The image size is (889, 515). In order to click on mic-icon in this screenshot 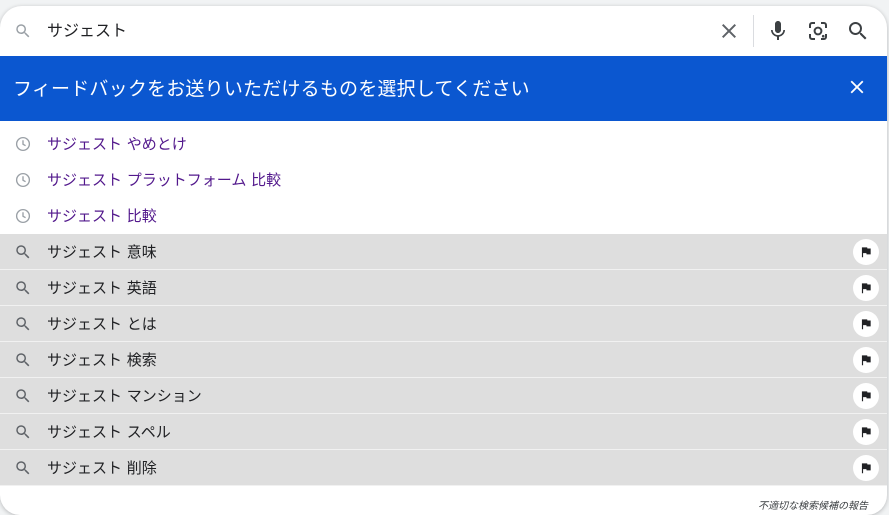, I will do `click(778, 31)`.